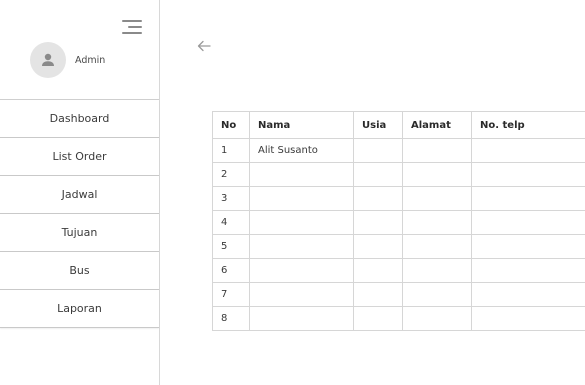  I want to click on sidebar-item-tujuan: Tujuan, so click(79, 233).